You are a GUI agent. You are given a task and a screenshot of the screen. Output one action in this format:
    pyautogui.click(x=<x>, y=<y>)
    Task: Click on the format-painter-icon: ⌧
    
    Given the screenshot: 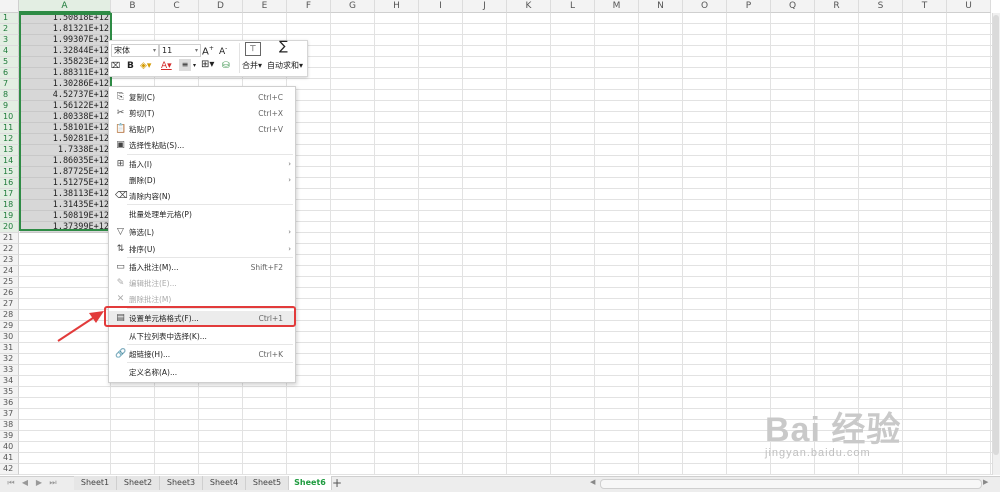 What is the action you would take?
    pyautogui.click(x=117, y=66)
    